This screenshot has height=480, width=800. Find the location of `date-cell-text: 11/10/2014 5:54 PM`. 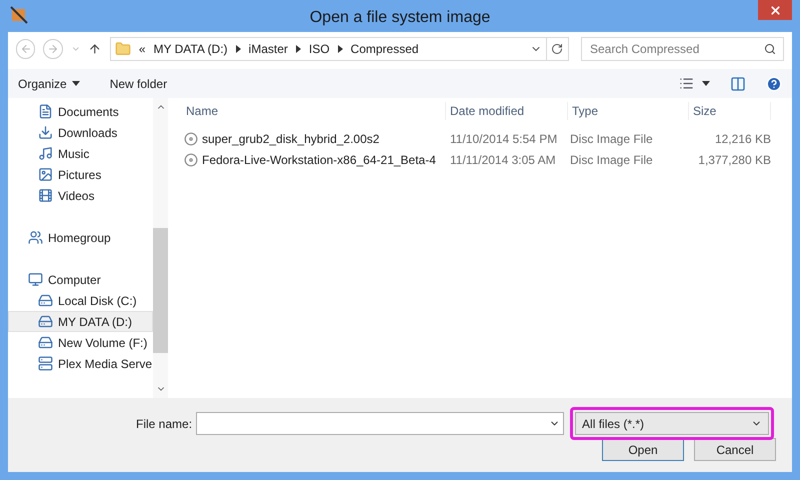

date-cell-text: 11/10/2014 5:54 PM is located at coordinates (504, 139).